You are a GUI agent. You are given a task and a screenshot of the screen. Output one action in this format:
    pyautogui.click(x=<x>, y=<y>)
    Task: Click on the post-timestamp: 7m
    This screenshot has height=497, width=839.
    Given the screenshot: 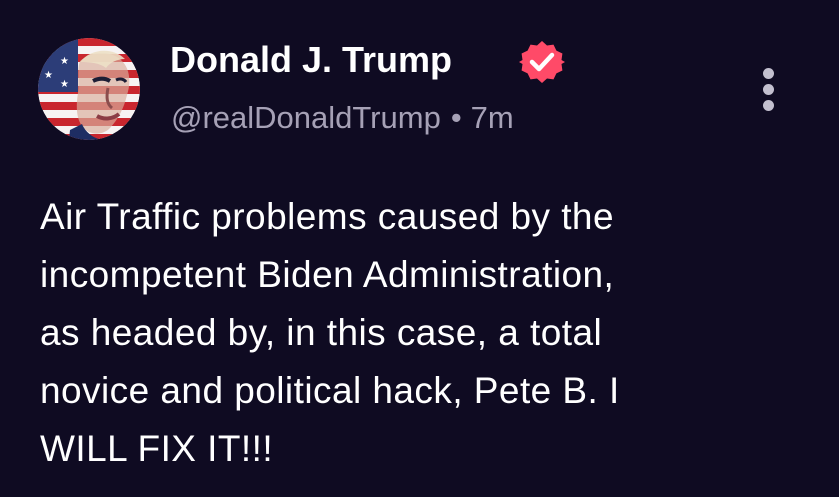 What is the action you would take?
    pyautogui.click(x=492, y=117)
    